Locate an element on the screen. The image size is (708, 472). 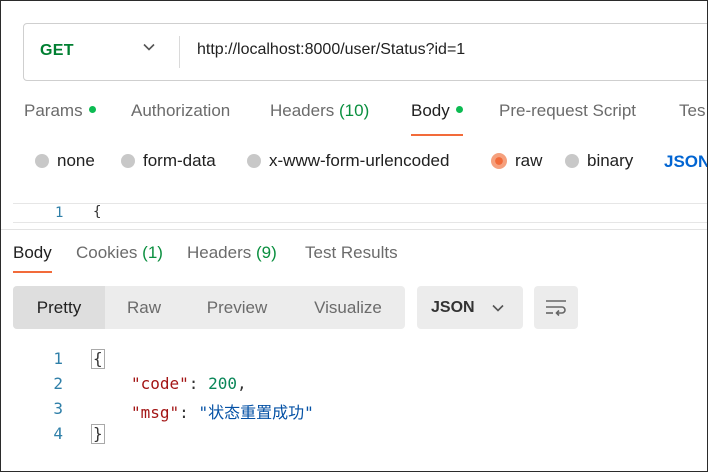
tab-headers: Headers (10) is located at coordinates (319, 111).